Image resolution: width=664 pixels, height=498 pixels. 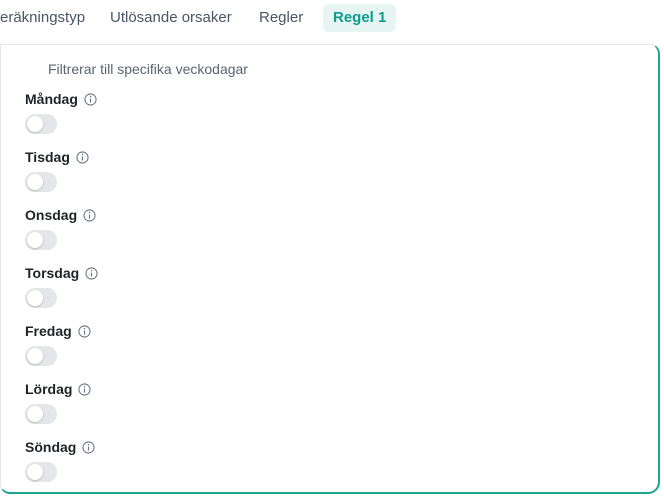 I want to click on weekday-label-row: Lördag, so click(x=58, y=389).